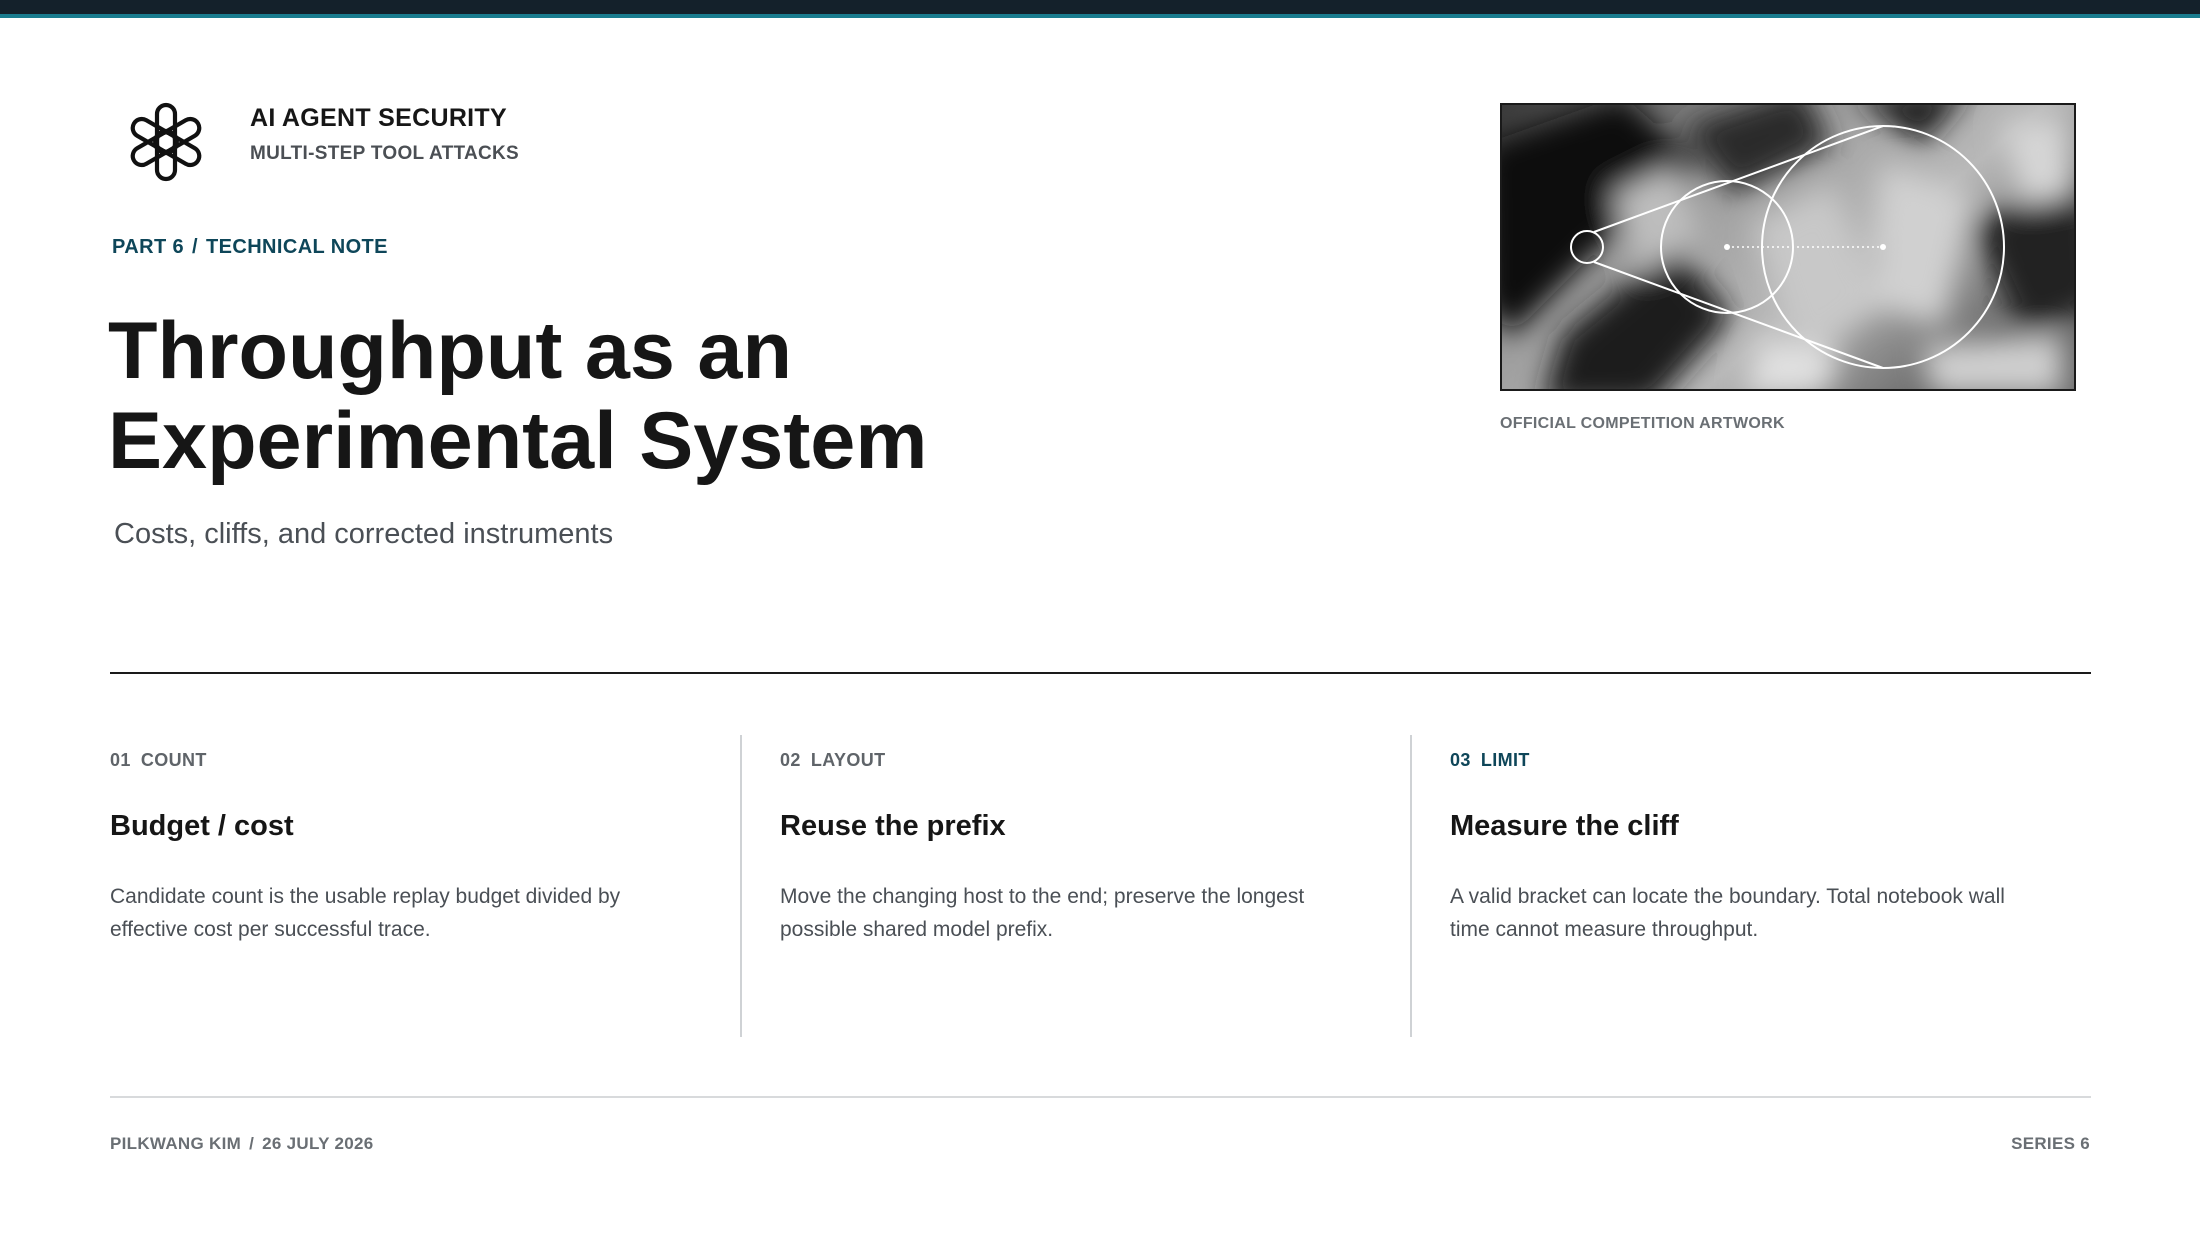 This screenshot has width=2200, height=1240. I want to click on title-line-1: Throughput as an, so click(450, 351).